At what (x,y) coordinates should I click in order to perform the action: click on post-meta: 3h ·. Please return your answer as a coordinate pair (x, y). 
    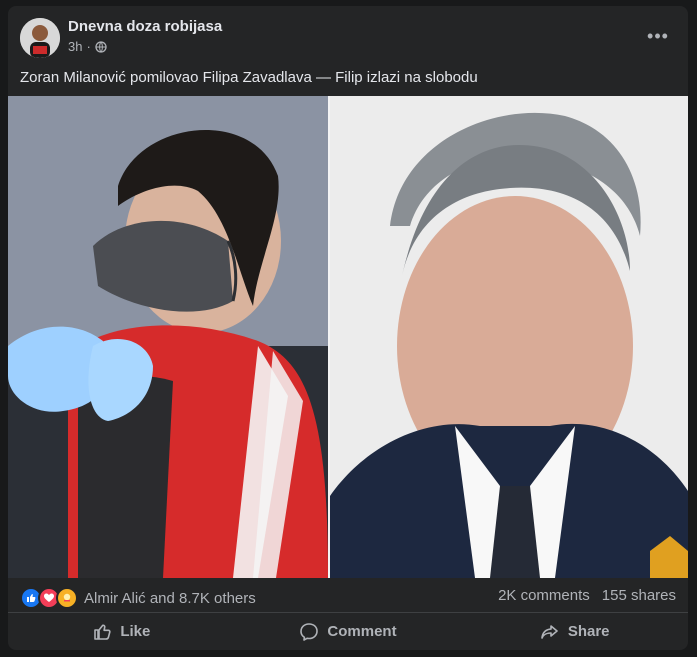
    Looking at the image, I should click on (87, 46).